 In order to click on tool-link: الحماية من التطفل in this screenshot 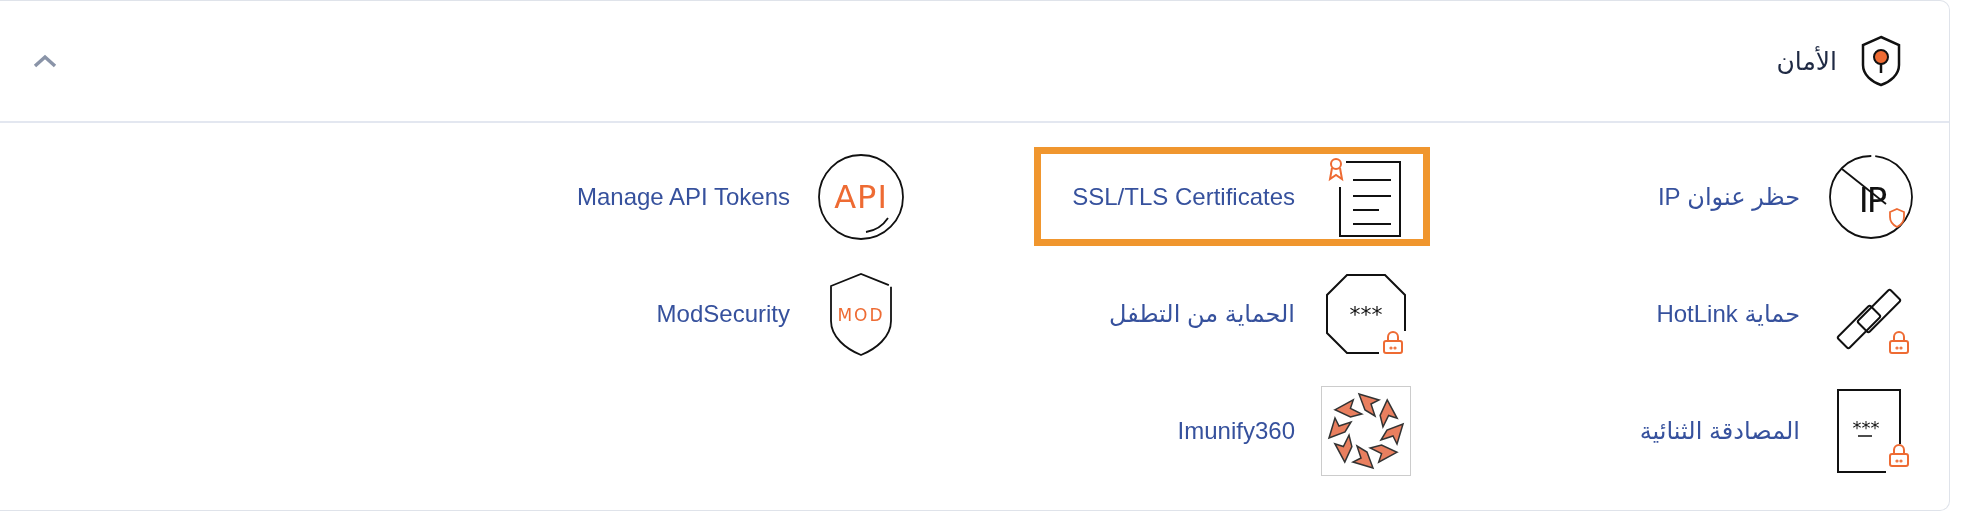, I will do `click(1202, 313)`.